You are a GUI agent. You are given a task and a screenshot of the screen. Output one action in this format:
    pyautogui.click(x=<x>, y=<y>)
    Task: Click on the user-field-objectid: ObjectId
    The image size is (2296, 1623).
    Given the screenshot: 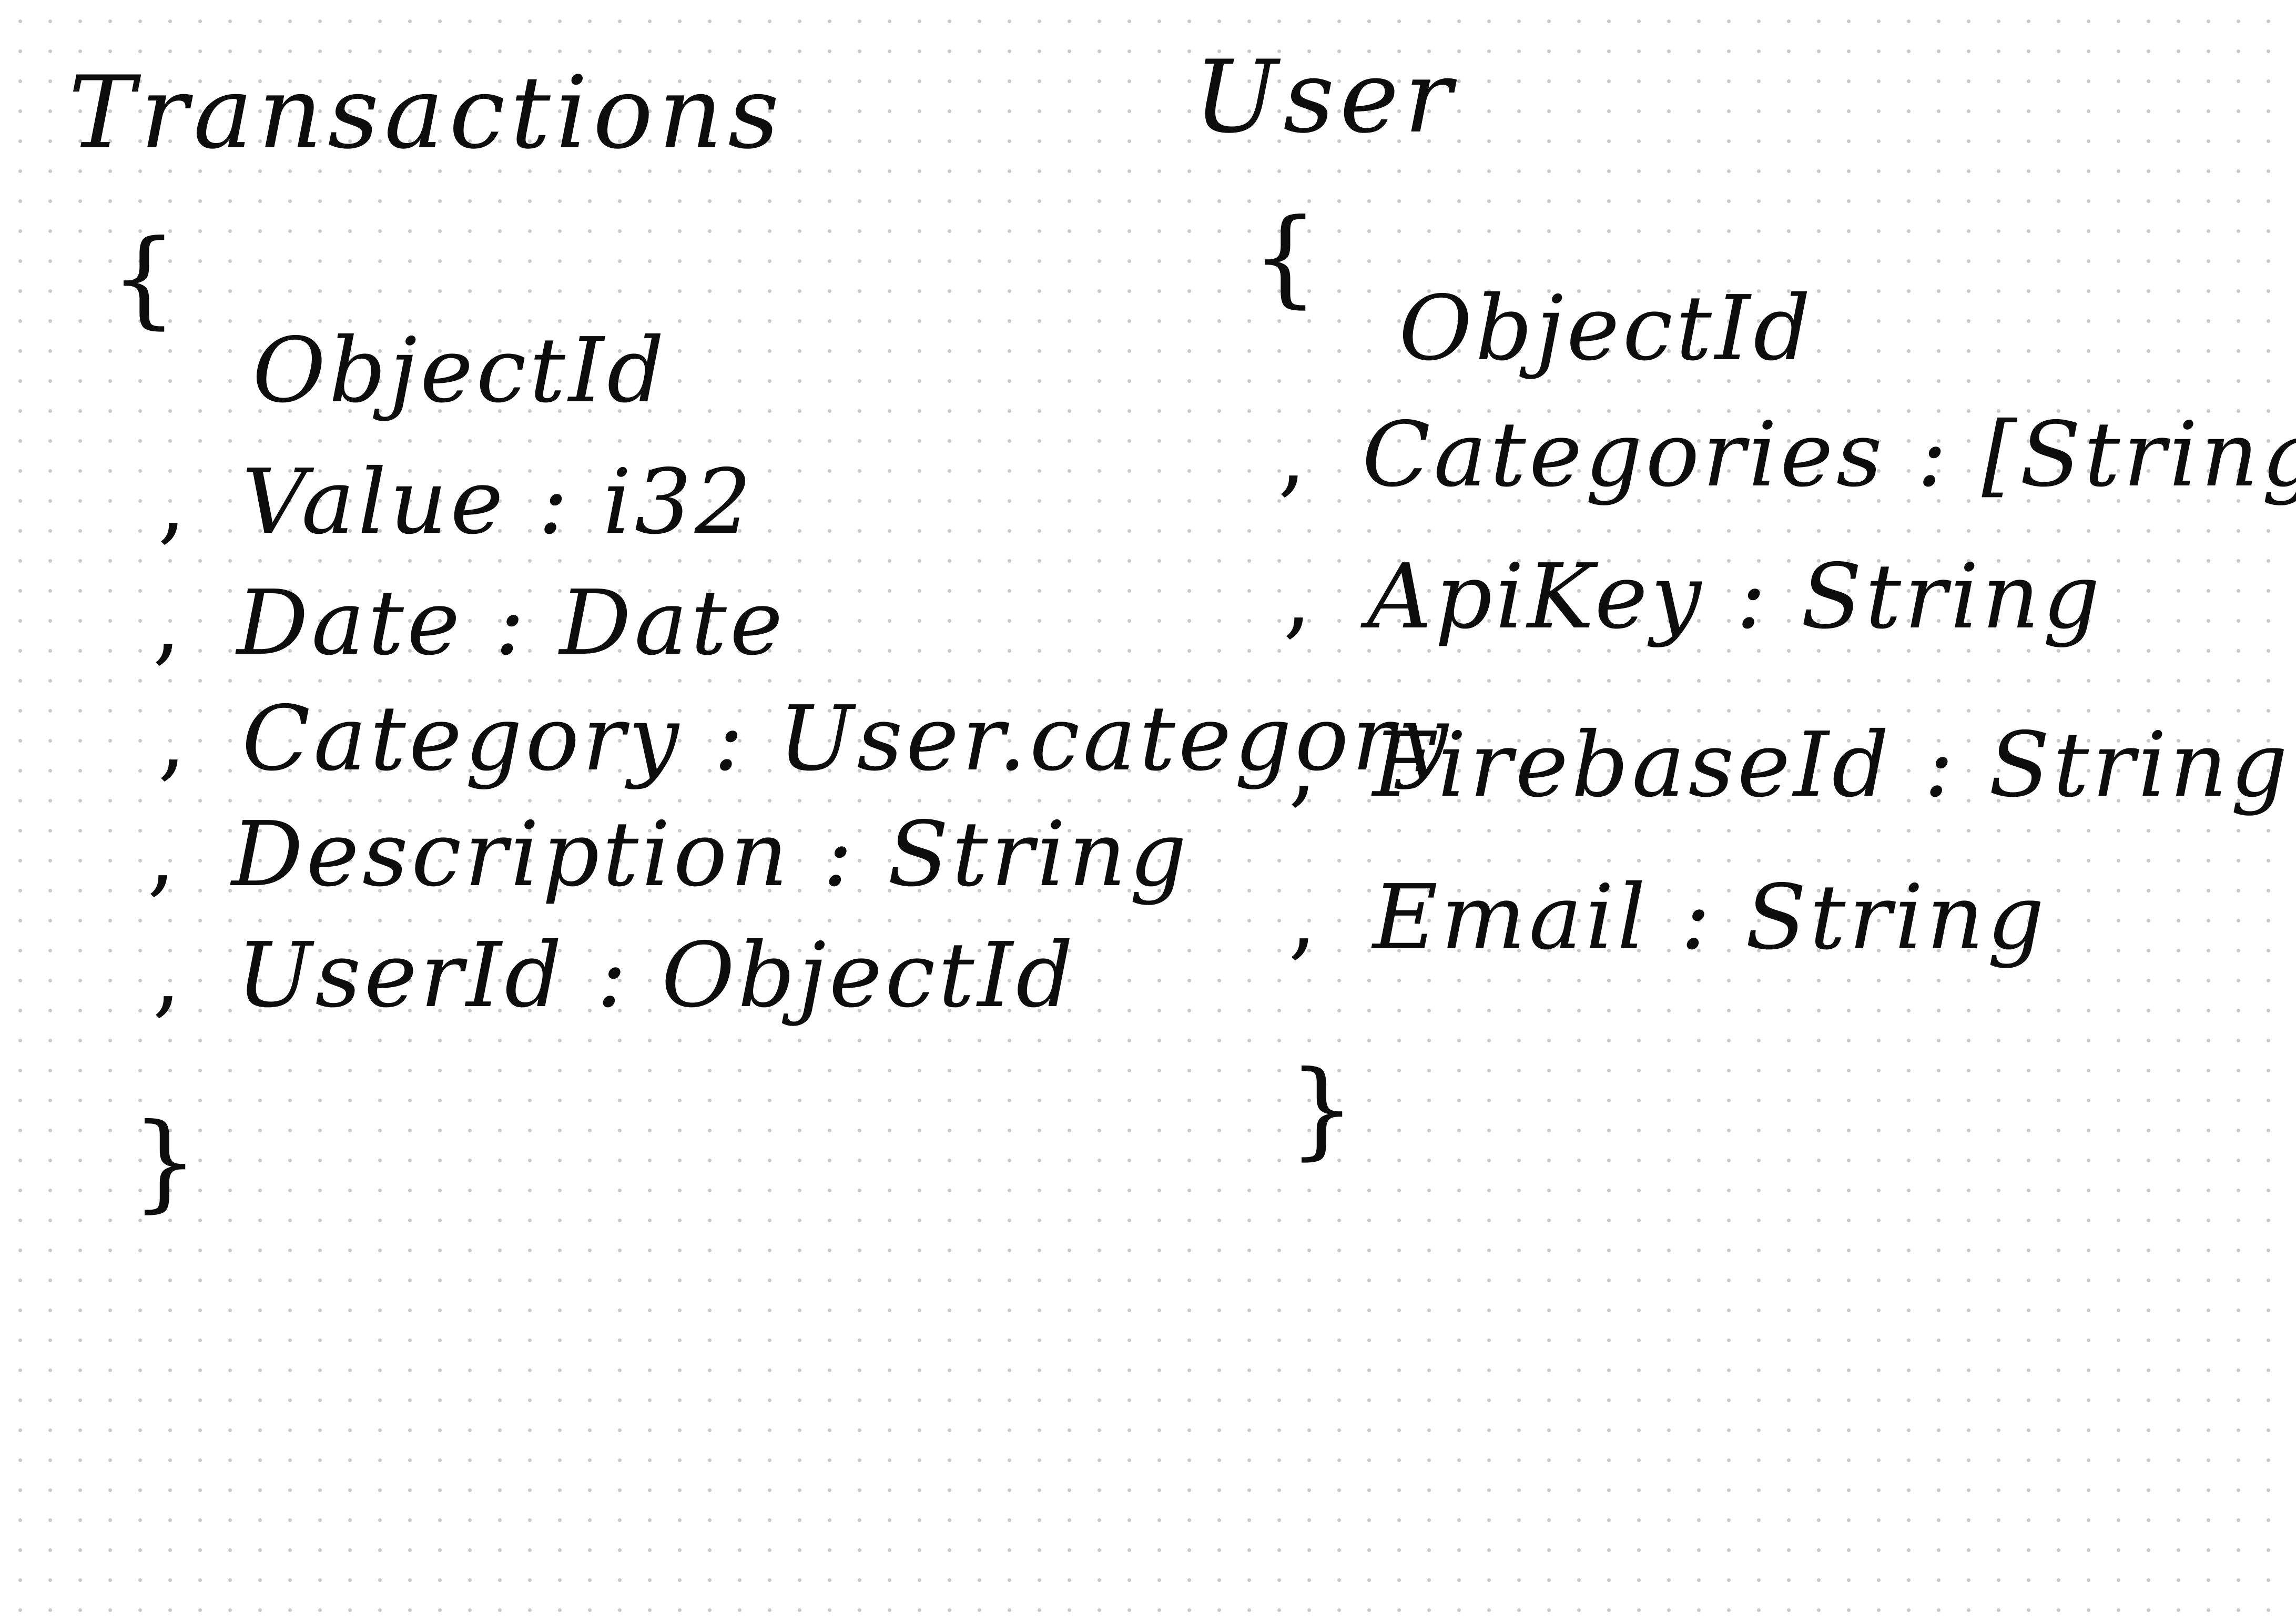 What is the action you would take?
    pyautogui.click(x=1564, y=328)
    